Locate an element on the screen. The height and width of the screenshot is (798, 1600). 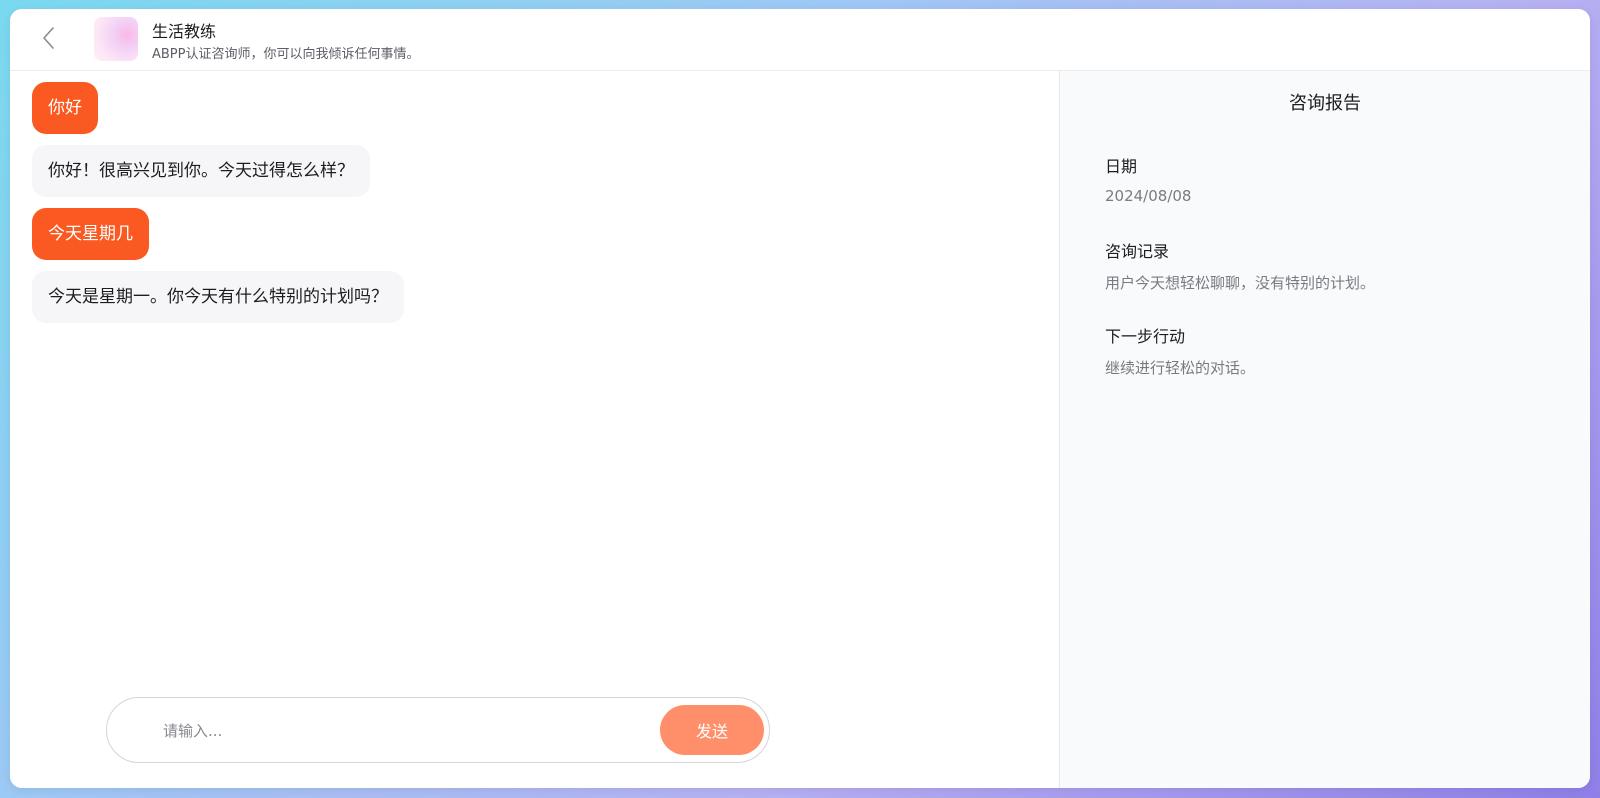
report-value: 继续进行轻松的对话。 is located at coordinates (1180, 368).